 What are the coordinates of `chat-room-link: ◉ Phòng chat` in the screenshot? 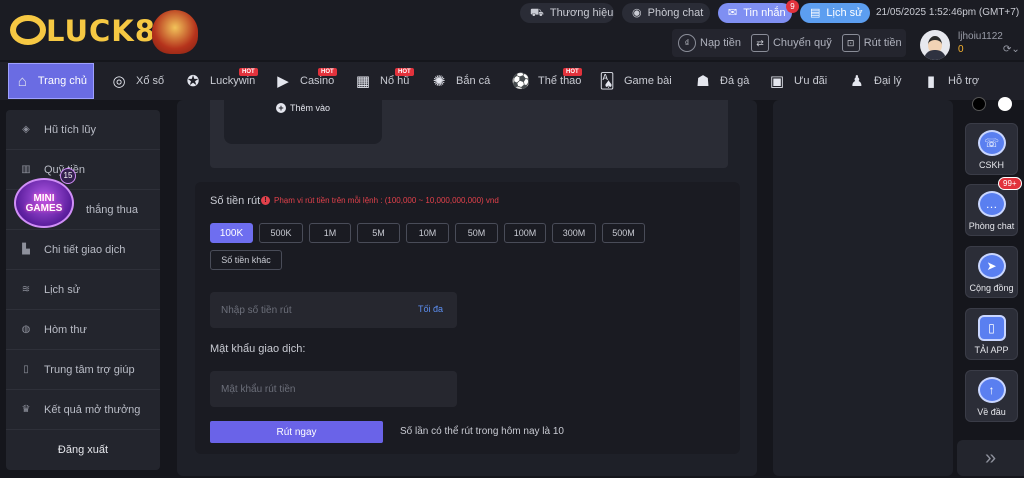 It's located at (666, 13).